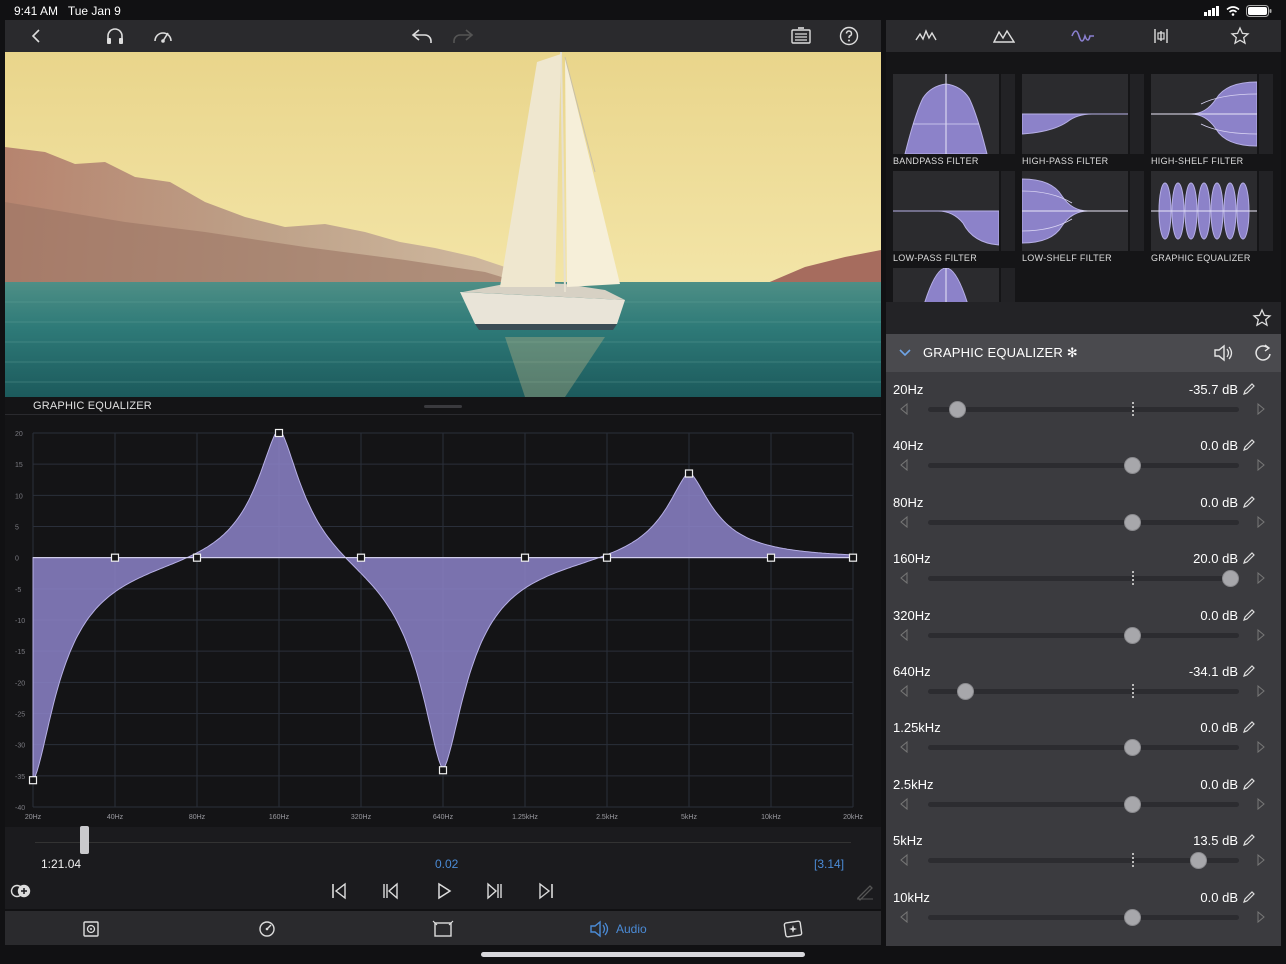  I want to click on effect-mute-speaker-icon, so click(1224, 353).